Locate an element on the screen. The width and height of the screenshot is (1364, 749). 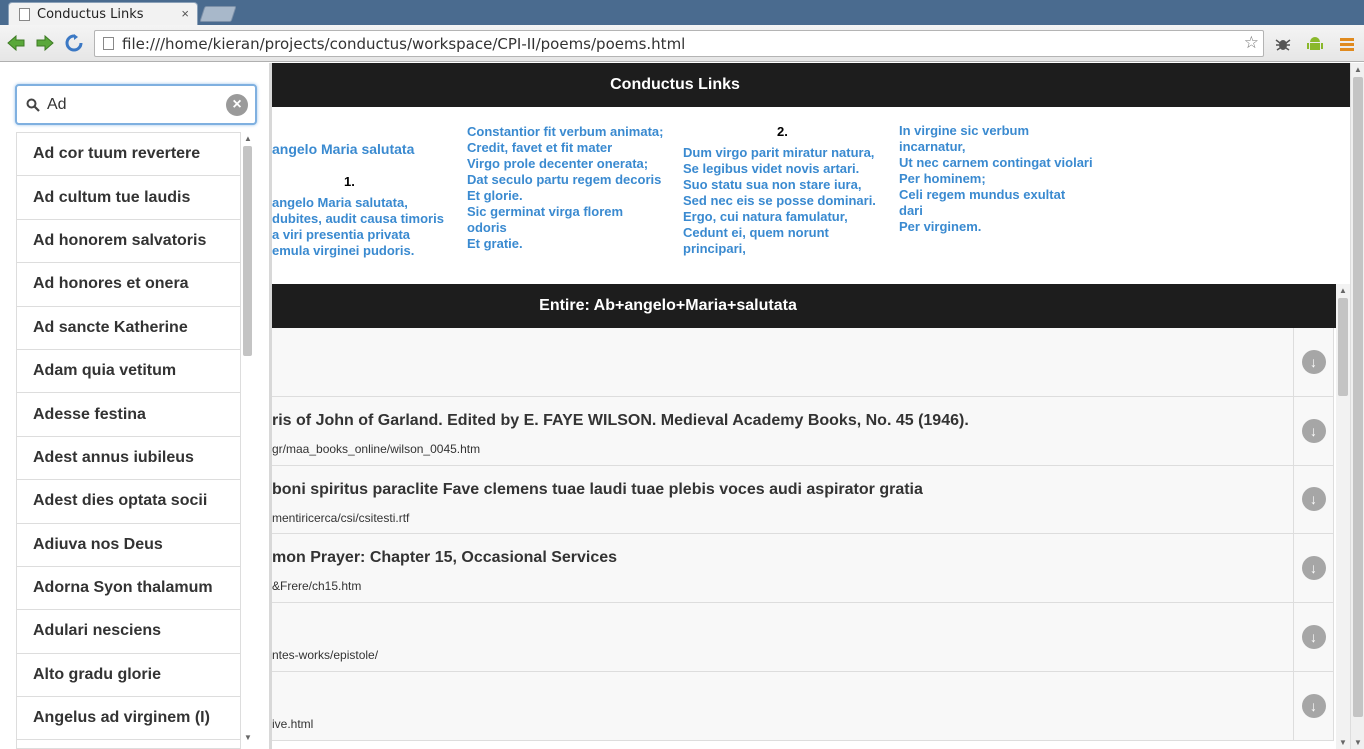
new-tab-button is located at coordinates (218, 14).